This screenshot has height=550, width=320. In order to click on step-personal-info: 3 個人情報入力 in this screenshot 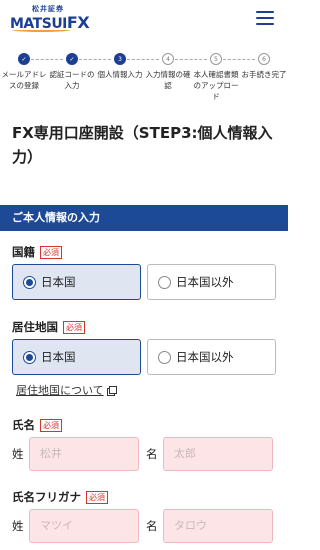, I will do `click(120, 65)`.